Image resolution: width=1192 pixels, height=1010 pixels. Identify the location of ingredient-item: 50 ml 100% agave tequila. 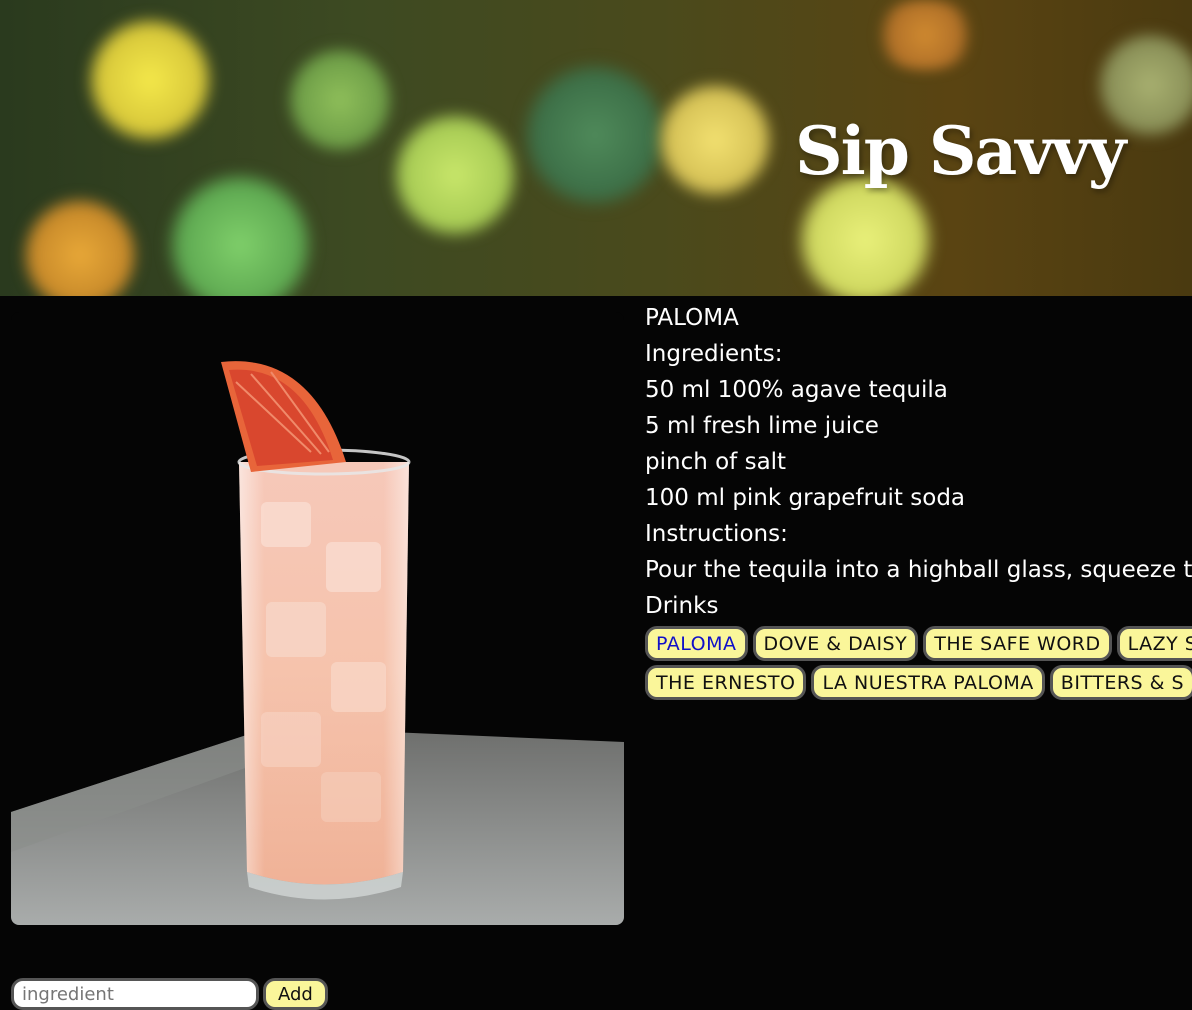
(796, 390).